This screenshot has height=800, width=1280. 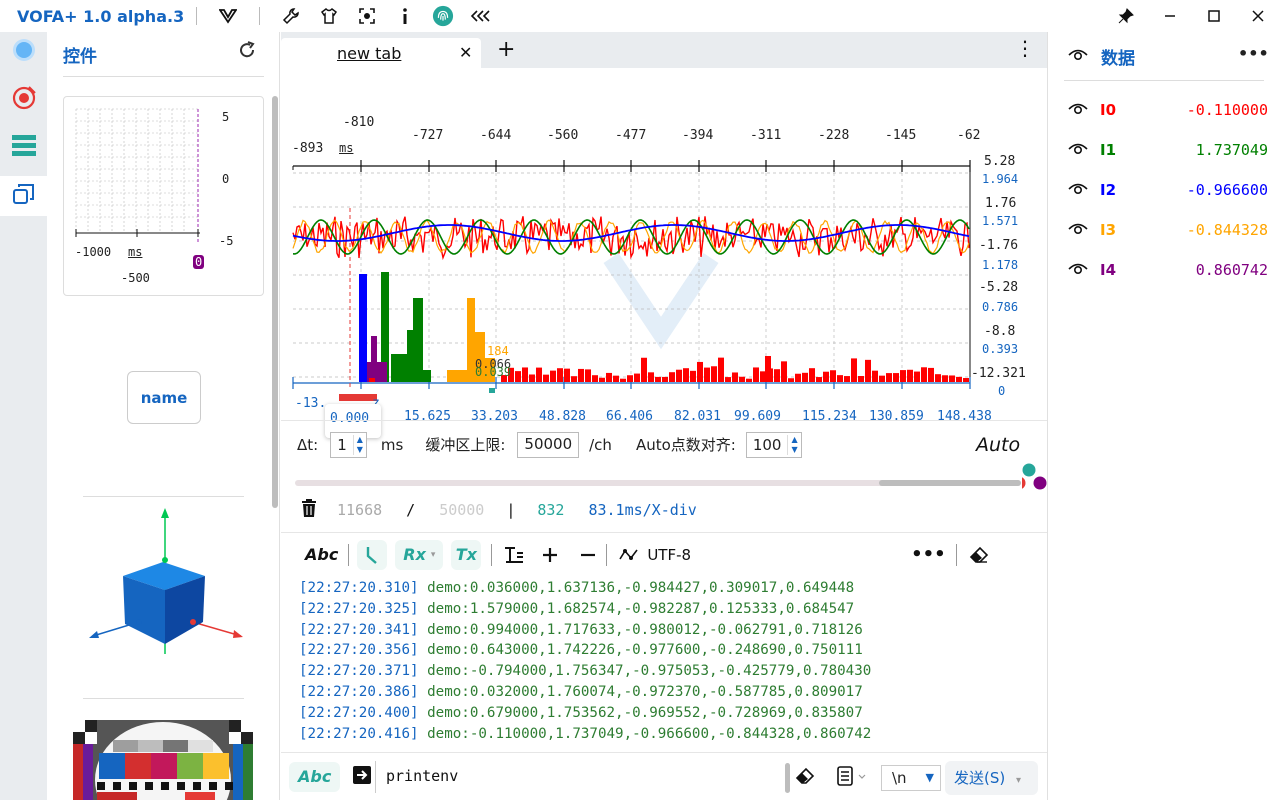 What do you see at coordinates (465, 52) in the screenshot?
I see `close-icon: ✕` at bounding box center [465, 52].